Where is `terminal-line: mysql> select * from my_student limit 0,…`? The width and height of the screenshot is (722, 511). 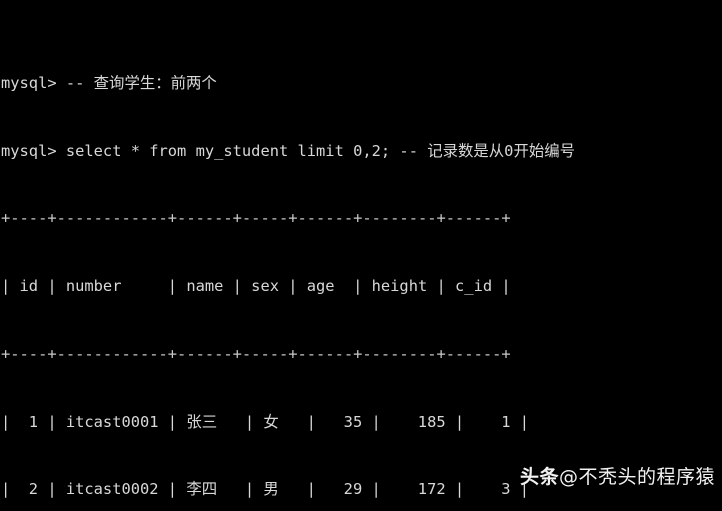
terminal-line: mysql> select * from my_student limit 0,… is located at coordinates (361, 151).